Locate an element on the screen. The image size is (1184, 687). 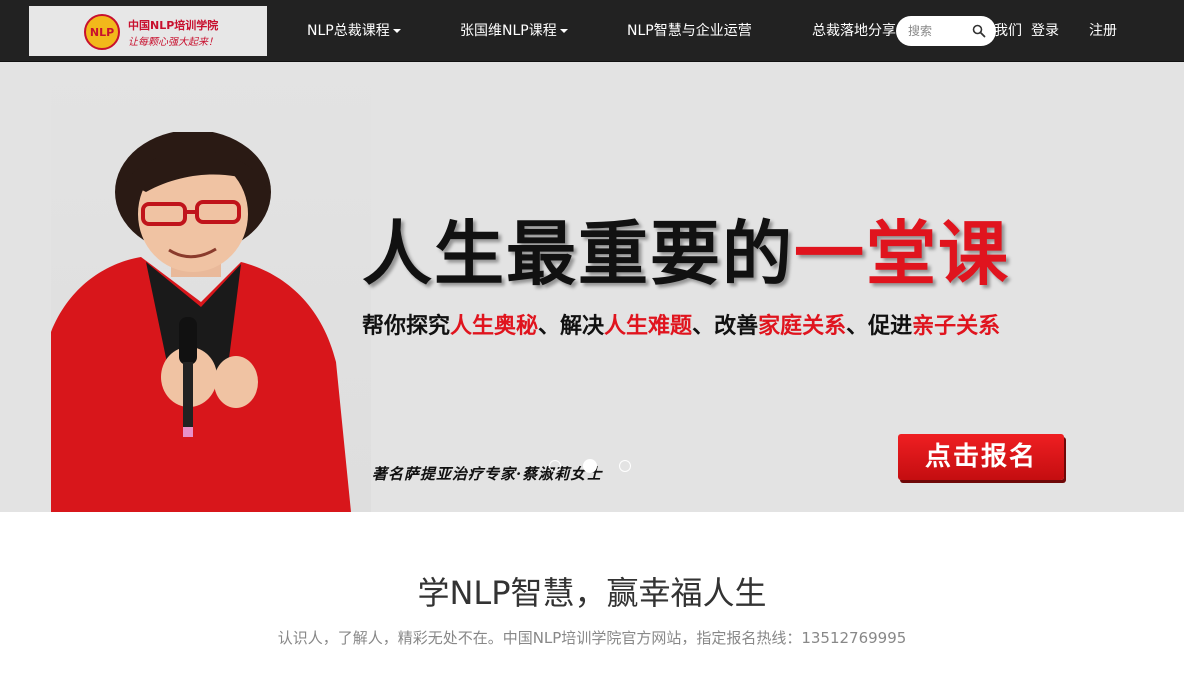
subline-part: 帮你探究 is located at coordinates (406, 326).